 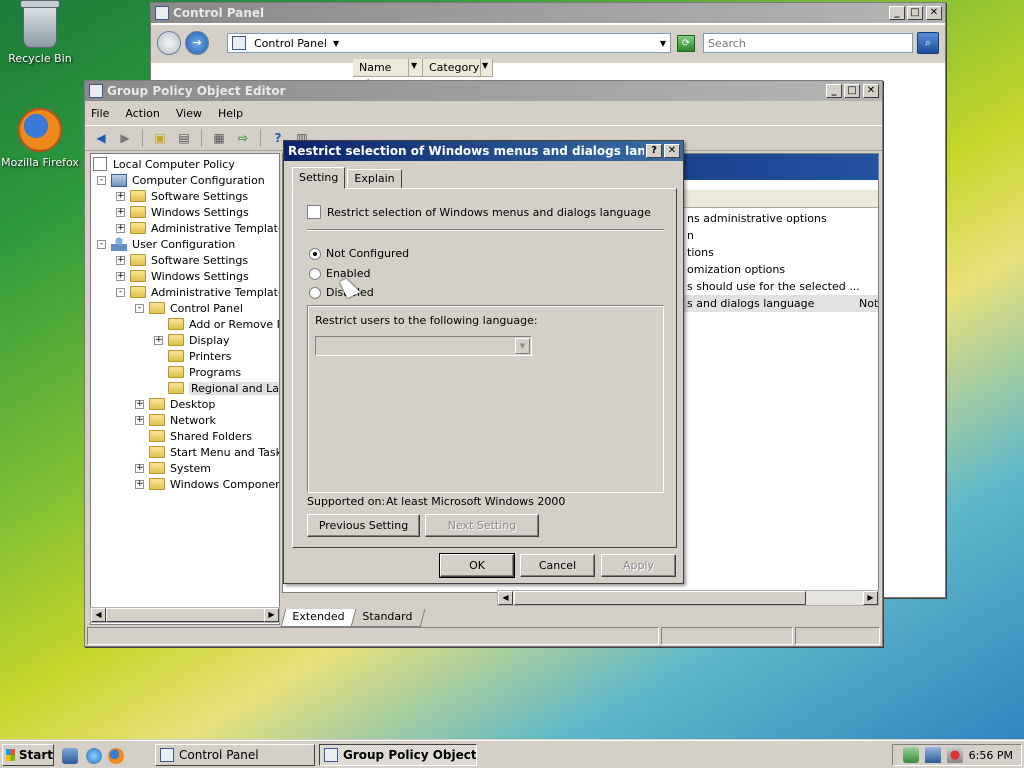 I want to click on tree-item: + Desktop, so click(x=175, y=404).